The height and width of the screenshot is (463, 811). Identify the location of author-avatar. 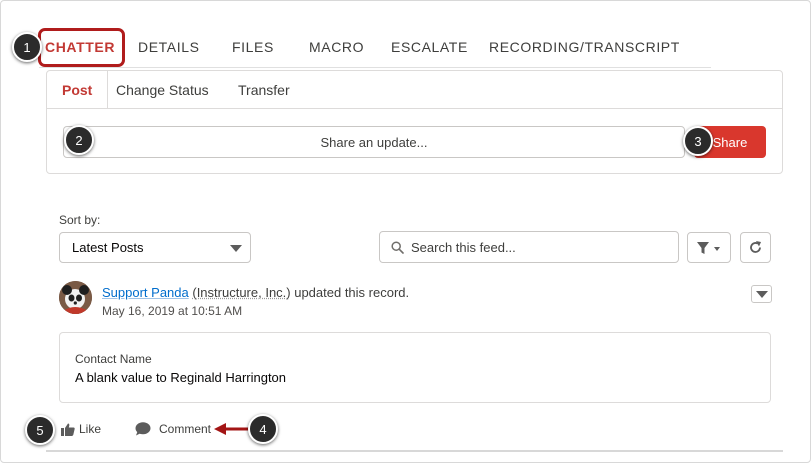
(75, 297).